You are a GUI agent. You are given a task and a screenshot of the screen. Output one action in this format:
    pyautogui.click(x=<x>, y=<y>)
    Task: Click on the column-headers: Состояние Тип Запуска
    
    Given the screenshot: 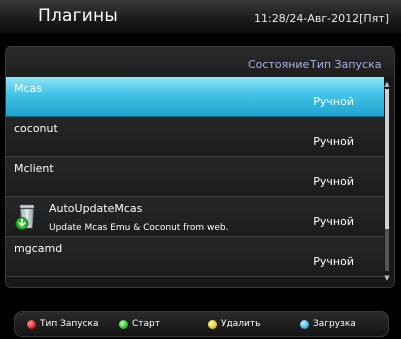 What is the action you would take?
    pyautogui.click(x=200, y=62)
    